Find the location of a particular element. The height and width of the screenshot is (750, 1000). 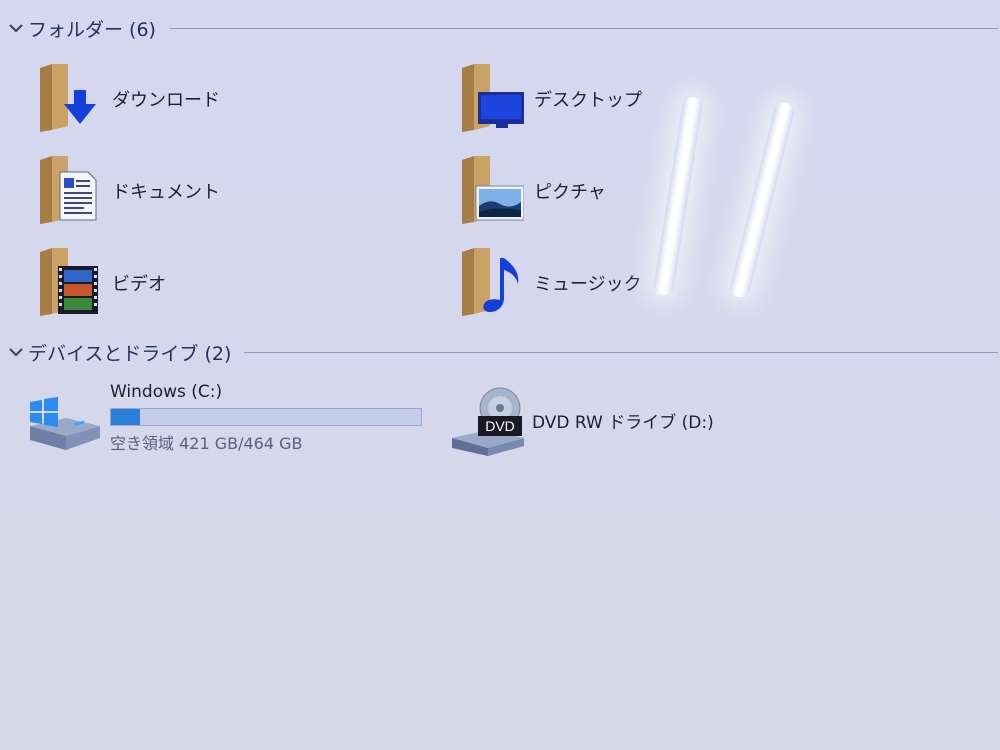

folder-item-music: ミュージック is located at coordinates (610, 287).